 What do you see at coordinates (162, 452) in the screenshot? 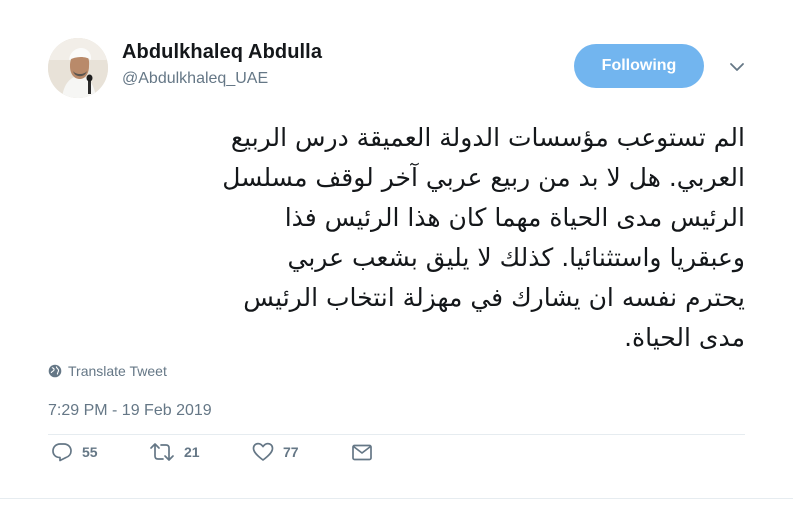
I see `retweet-icon` at bounding box center [162, 452].